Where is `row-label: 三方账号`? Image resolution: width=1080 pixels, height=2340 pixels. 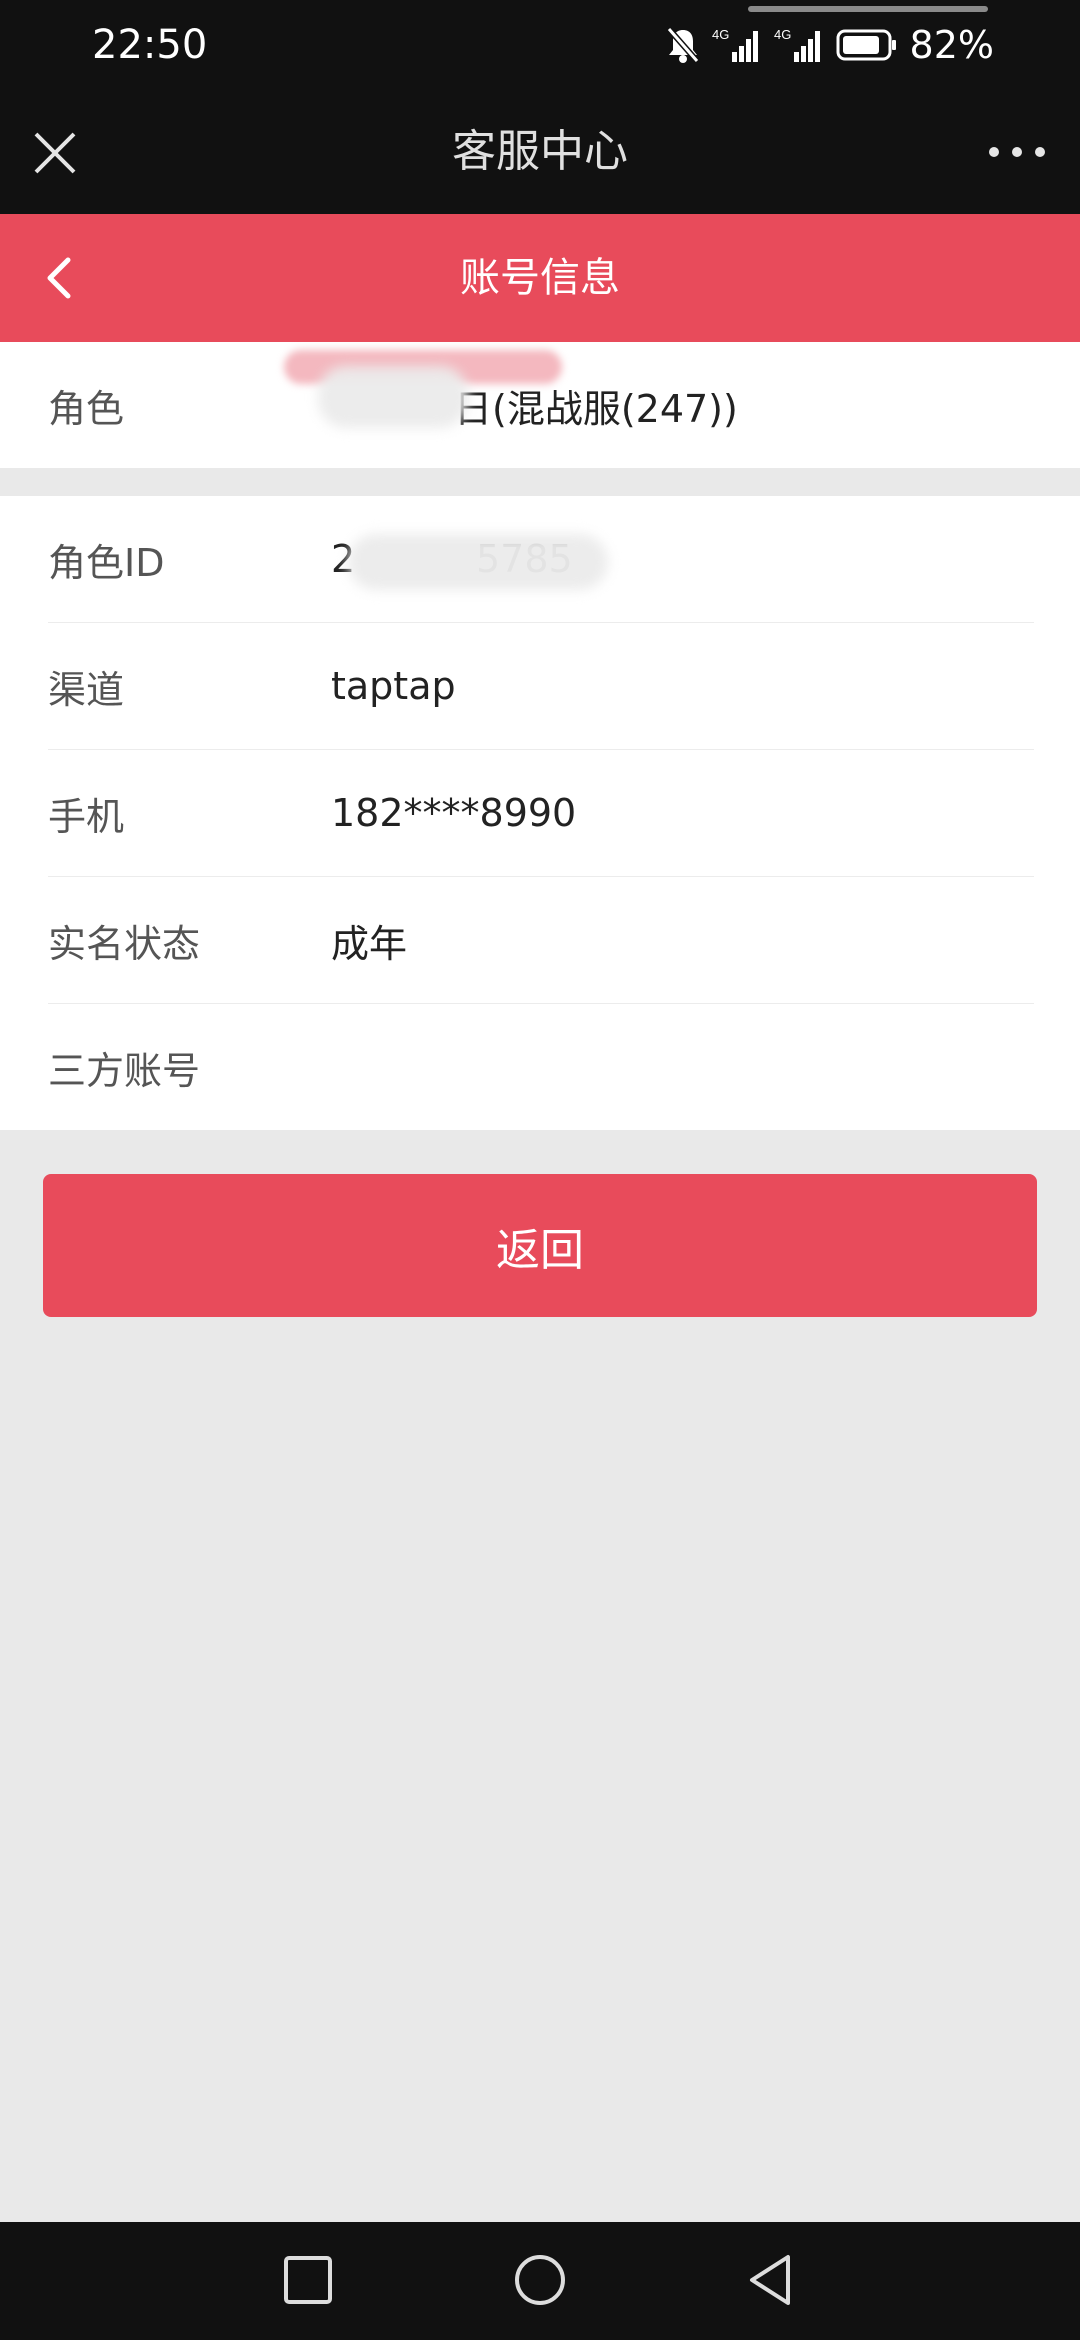
row-label: 三方账号 is located at coordinates (124, 1071).